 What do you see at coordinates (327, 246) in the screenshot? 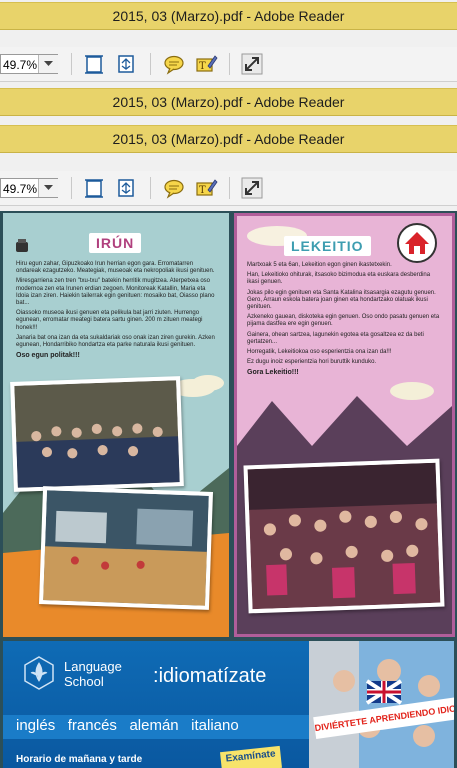
I see `lekeitio-title: LEKEITIO` at bounding box center [327, 246].